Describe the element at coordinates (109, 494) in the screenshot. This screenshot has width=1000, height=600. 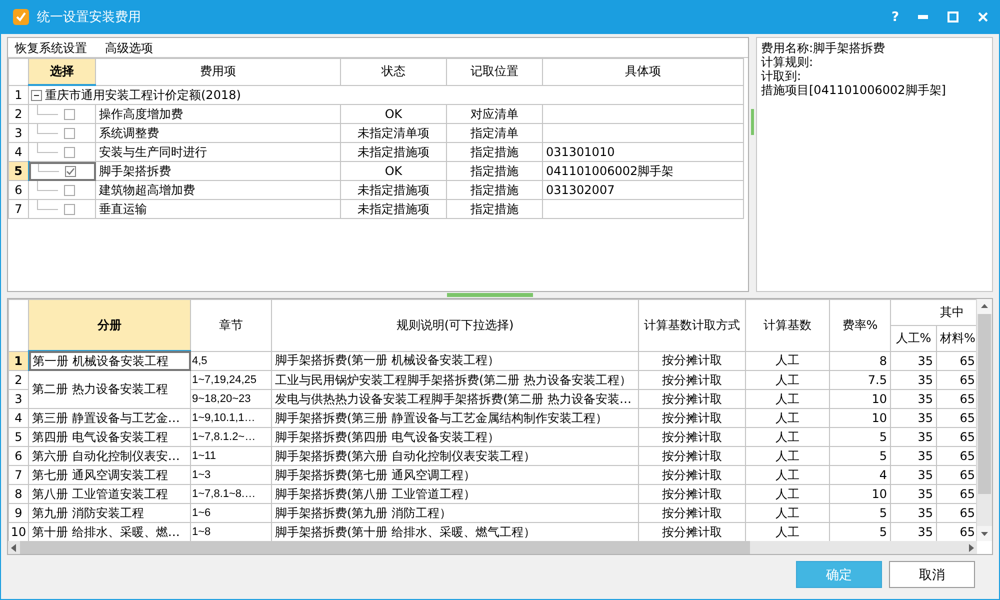
I see `table-cell: 第八册 工业管道安装工程` at that location.